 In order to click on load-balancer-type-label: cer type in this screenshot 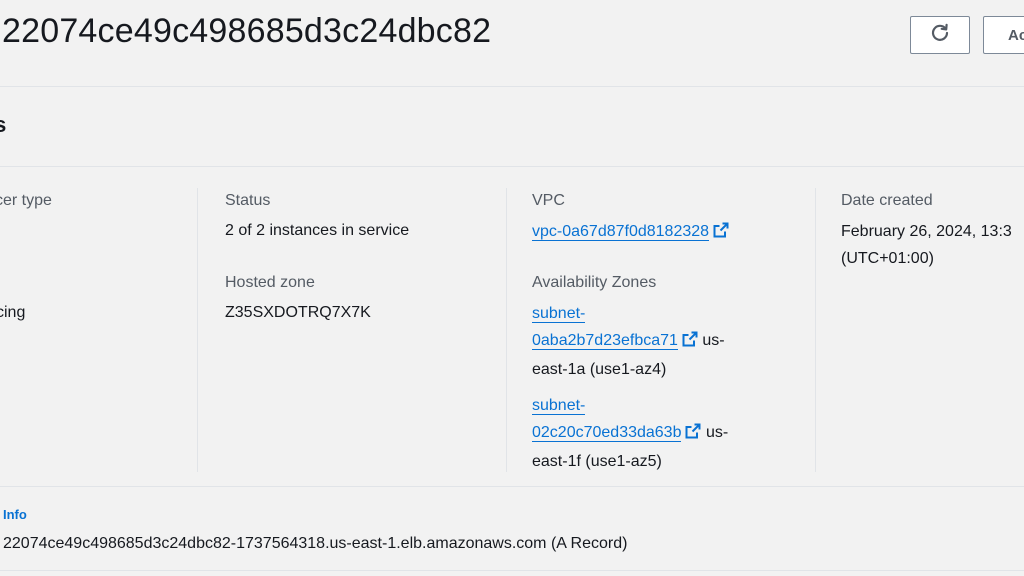, I will do `click(26, 200)`.